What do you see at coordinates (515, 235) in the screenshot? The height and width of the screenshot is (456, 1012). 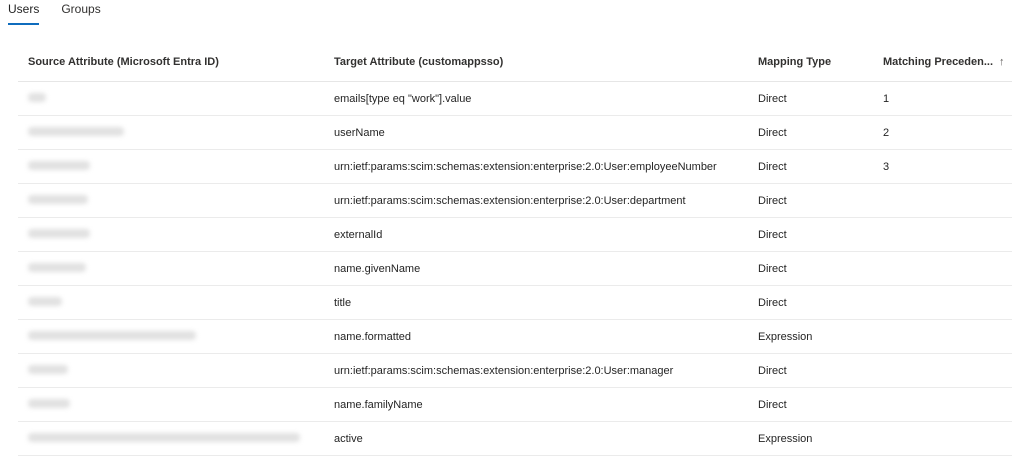 I see `table-row: externalId Direct` at bounding box center [515, 235].